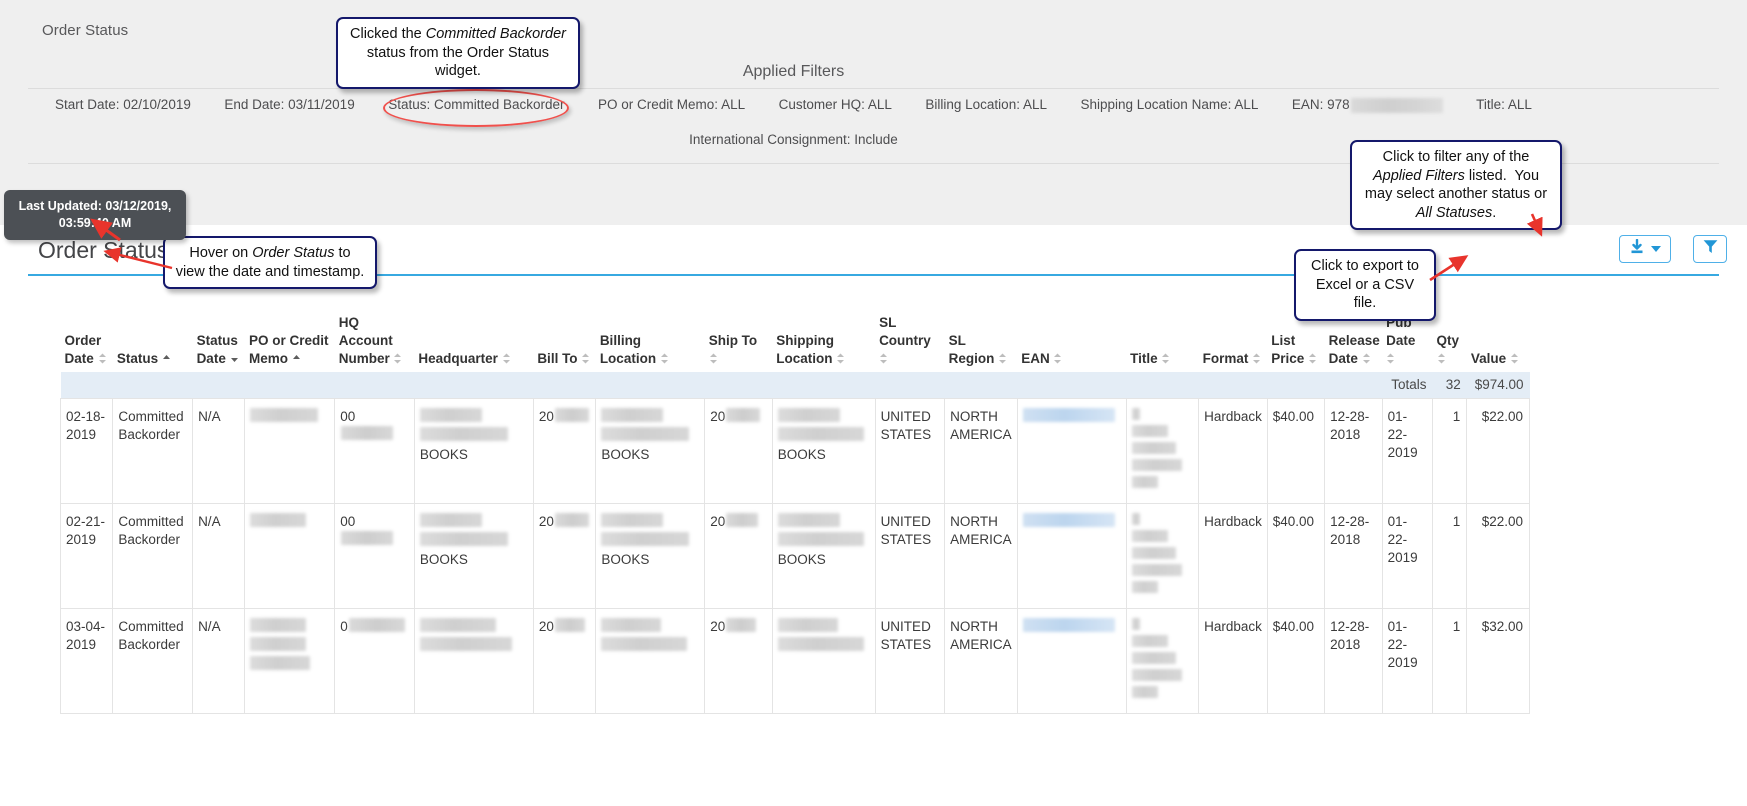 This screenshot has width=1747, height=806. I want to click on col-billing-location: Billing Location, so click(650, 341).